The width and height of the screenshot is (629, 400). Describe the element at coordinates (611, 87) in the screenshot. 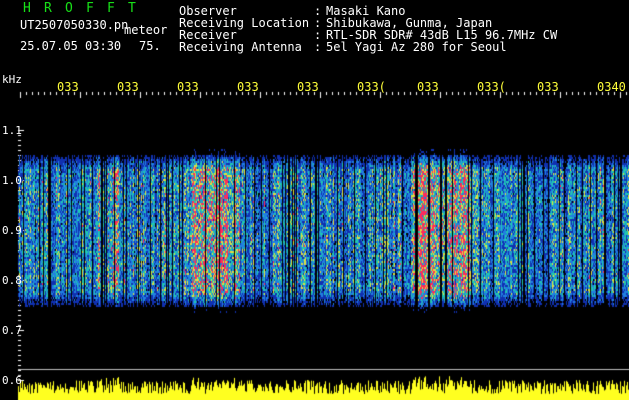

I see `time-tick-label: 0340` at that location.